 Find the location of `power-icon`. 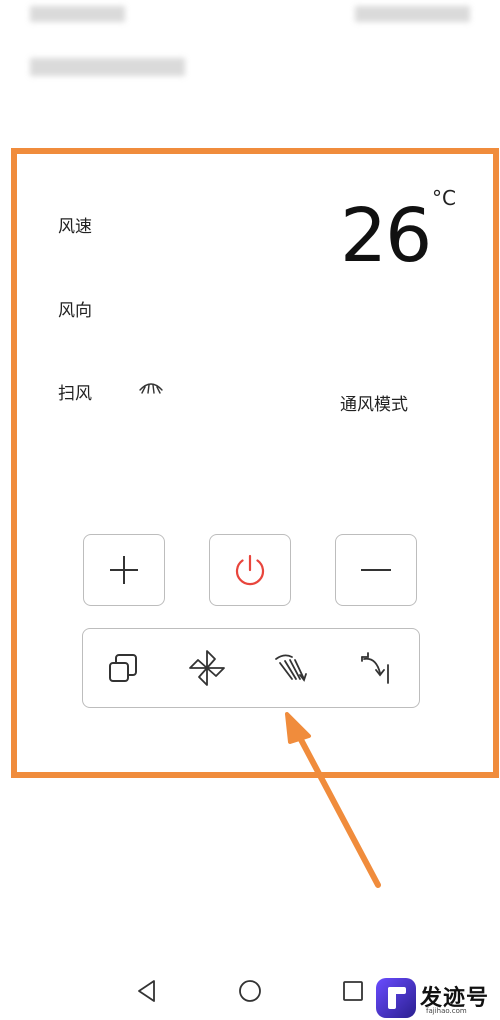

power-icon is located at coordinates (250, 570).